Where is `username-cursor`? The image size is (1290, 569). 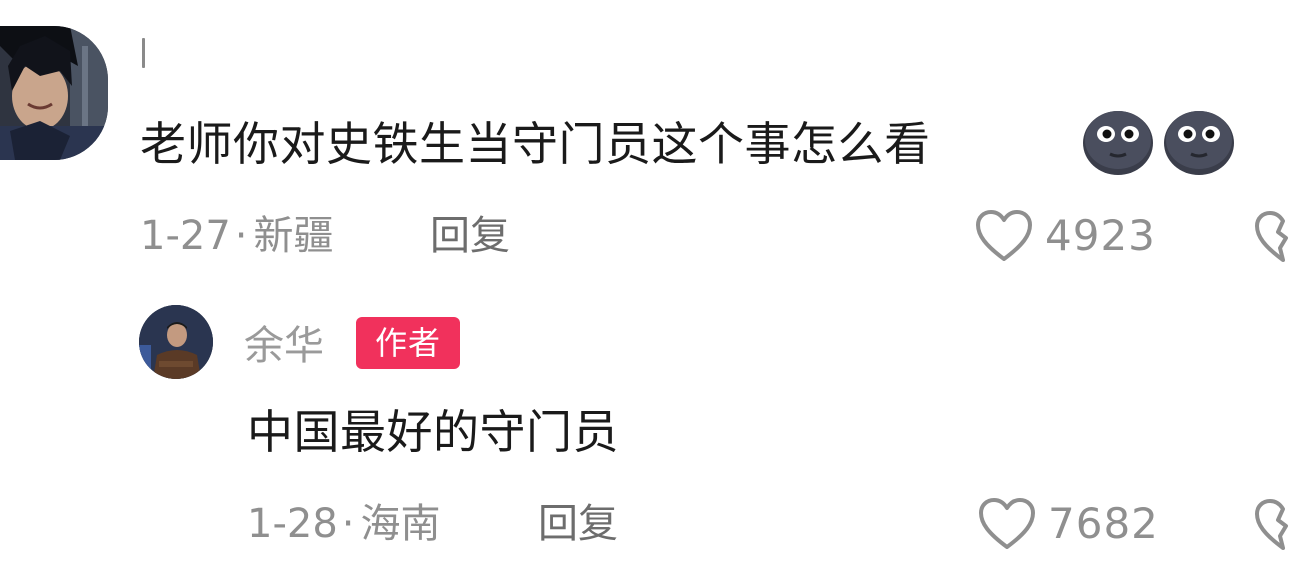
username-cursor is located at coordinates (143, 53).